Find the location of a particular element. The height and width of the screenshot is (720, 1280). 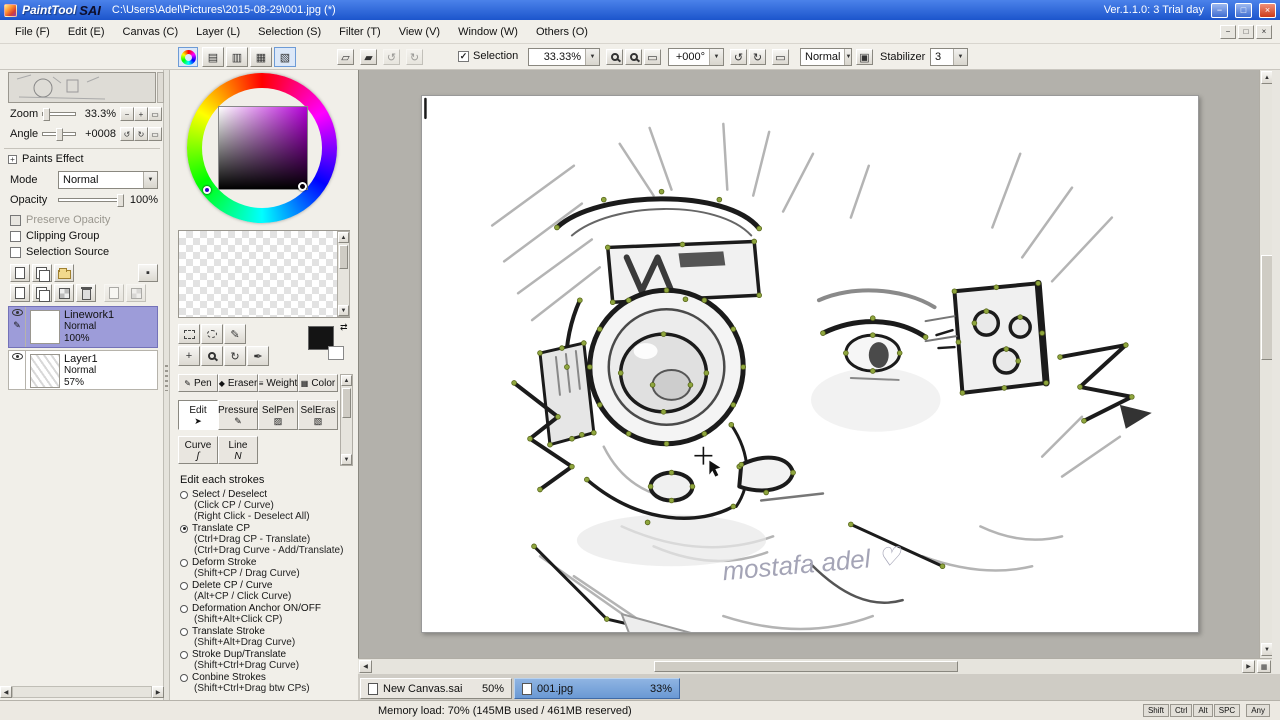

flip-horizontal-button: ▱ is located at coordinates (345, 57).